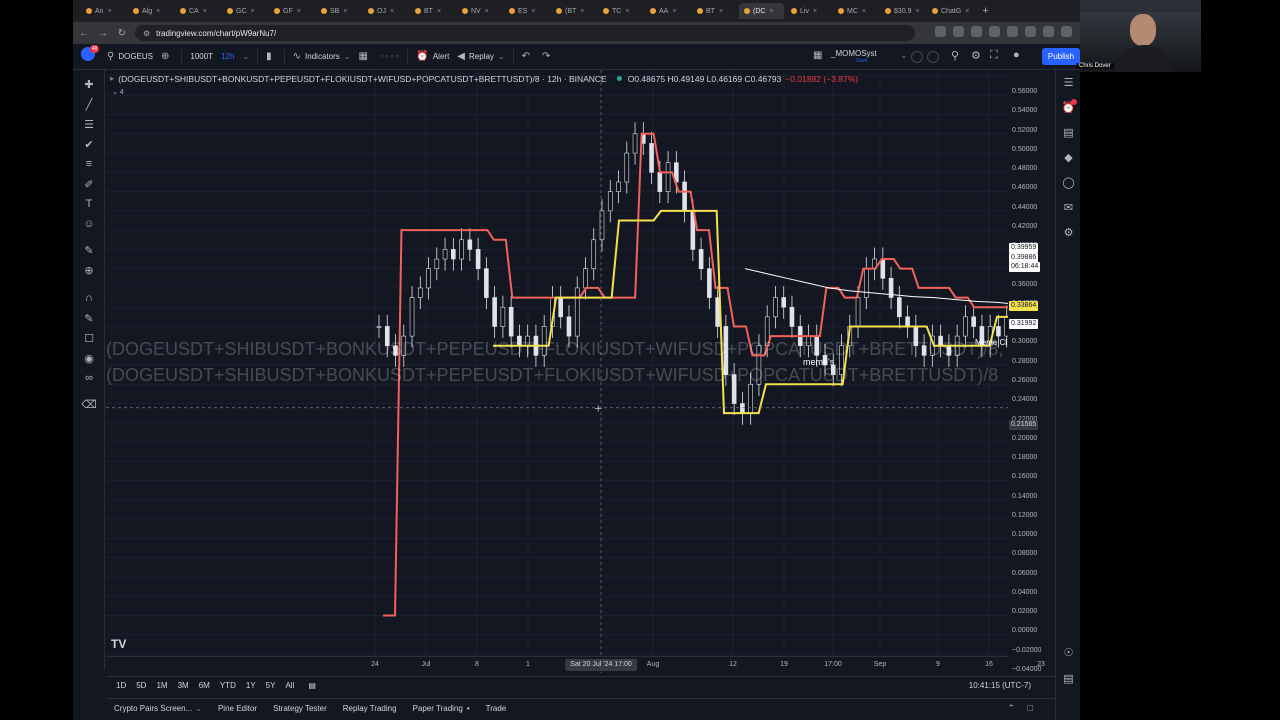 This screenshot has height=720, width=1280. I want to click on watchlist-icon: ☰, so click(1068, 82).